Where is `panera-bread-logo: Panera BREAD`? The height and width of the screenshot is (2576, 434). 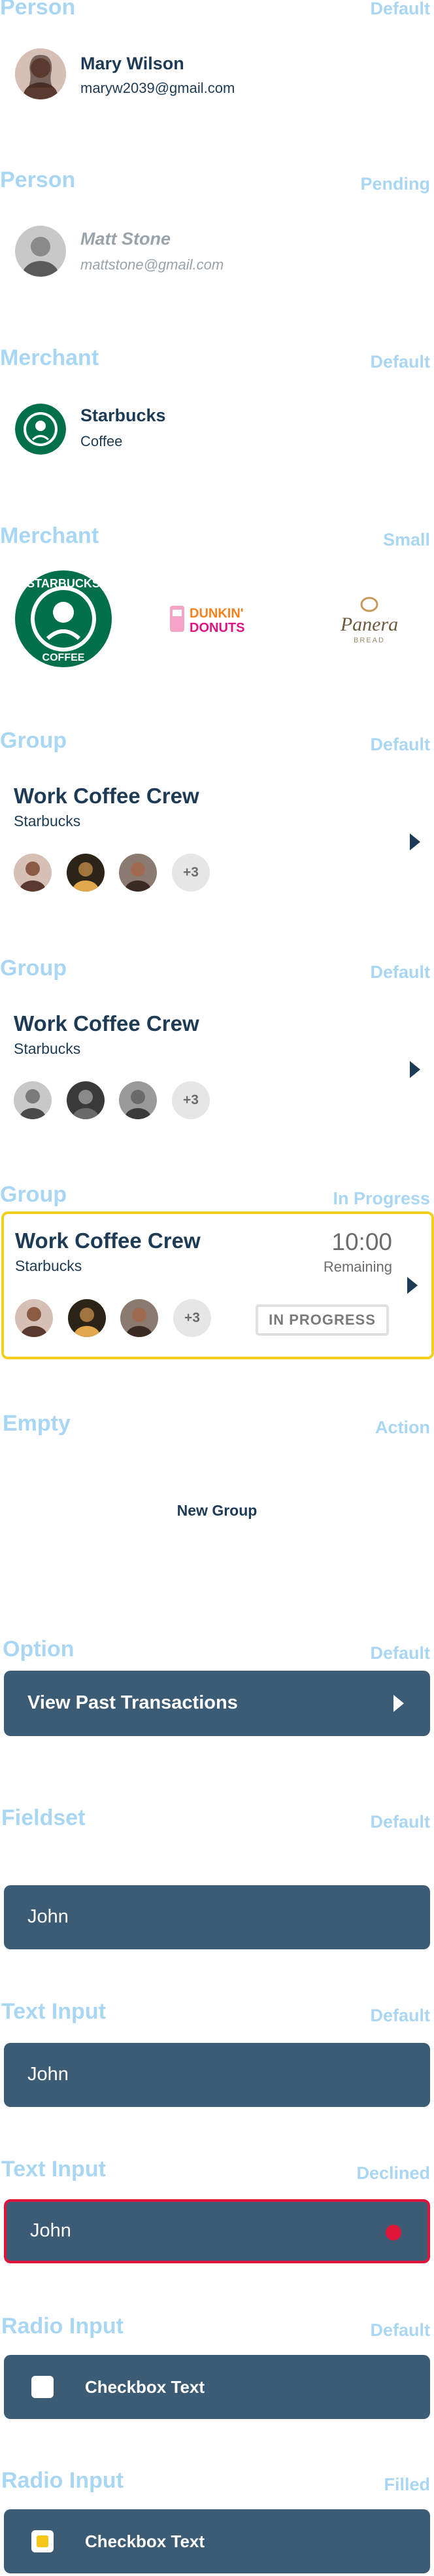
panera-bread-logo: Panera BREAD is located at coordinates (369, 621).